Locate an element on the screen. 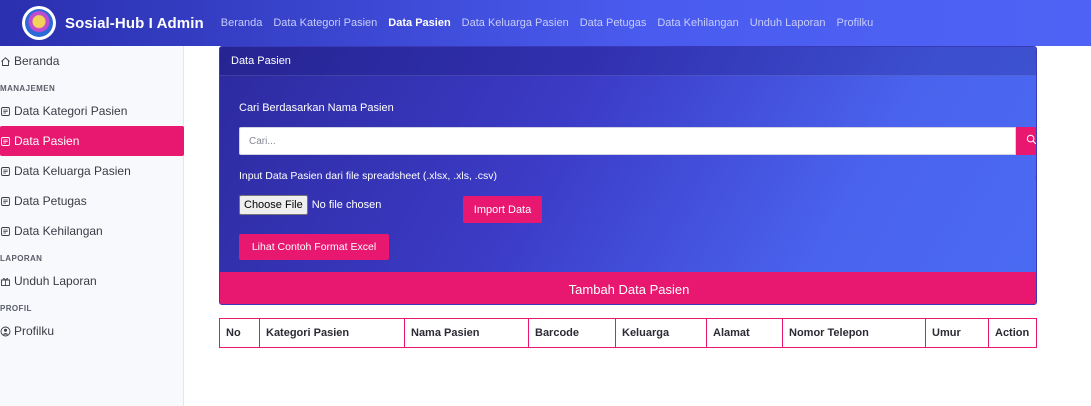 The image size is (1091, 406). sidebar-item-label: Data Petugas is located at coordinates (50, 201).